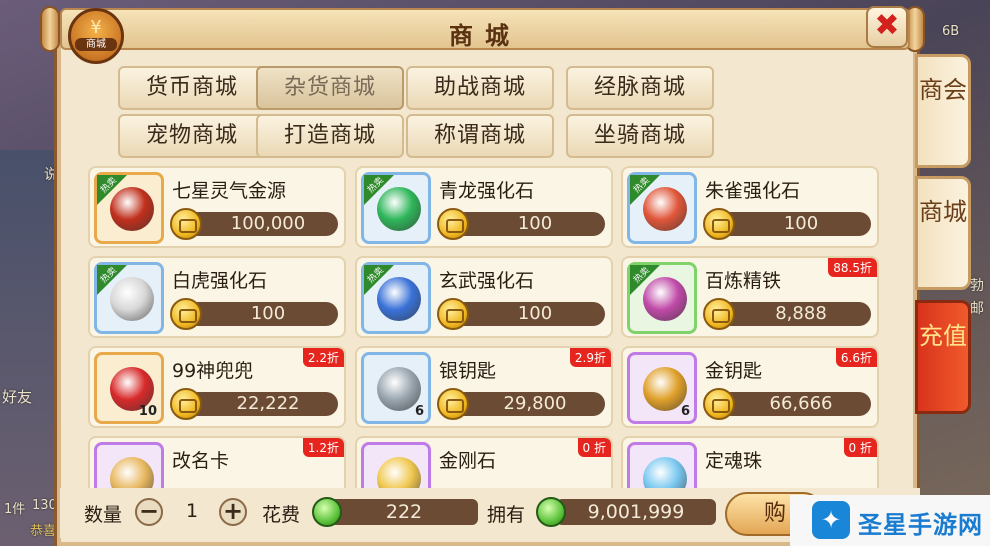 The height and width of the screenshot is (546, 990). I want to click on minus-button: −, so click(149, 512).